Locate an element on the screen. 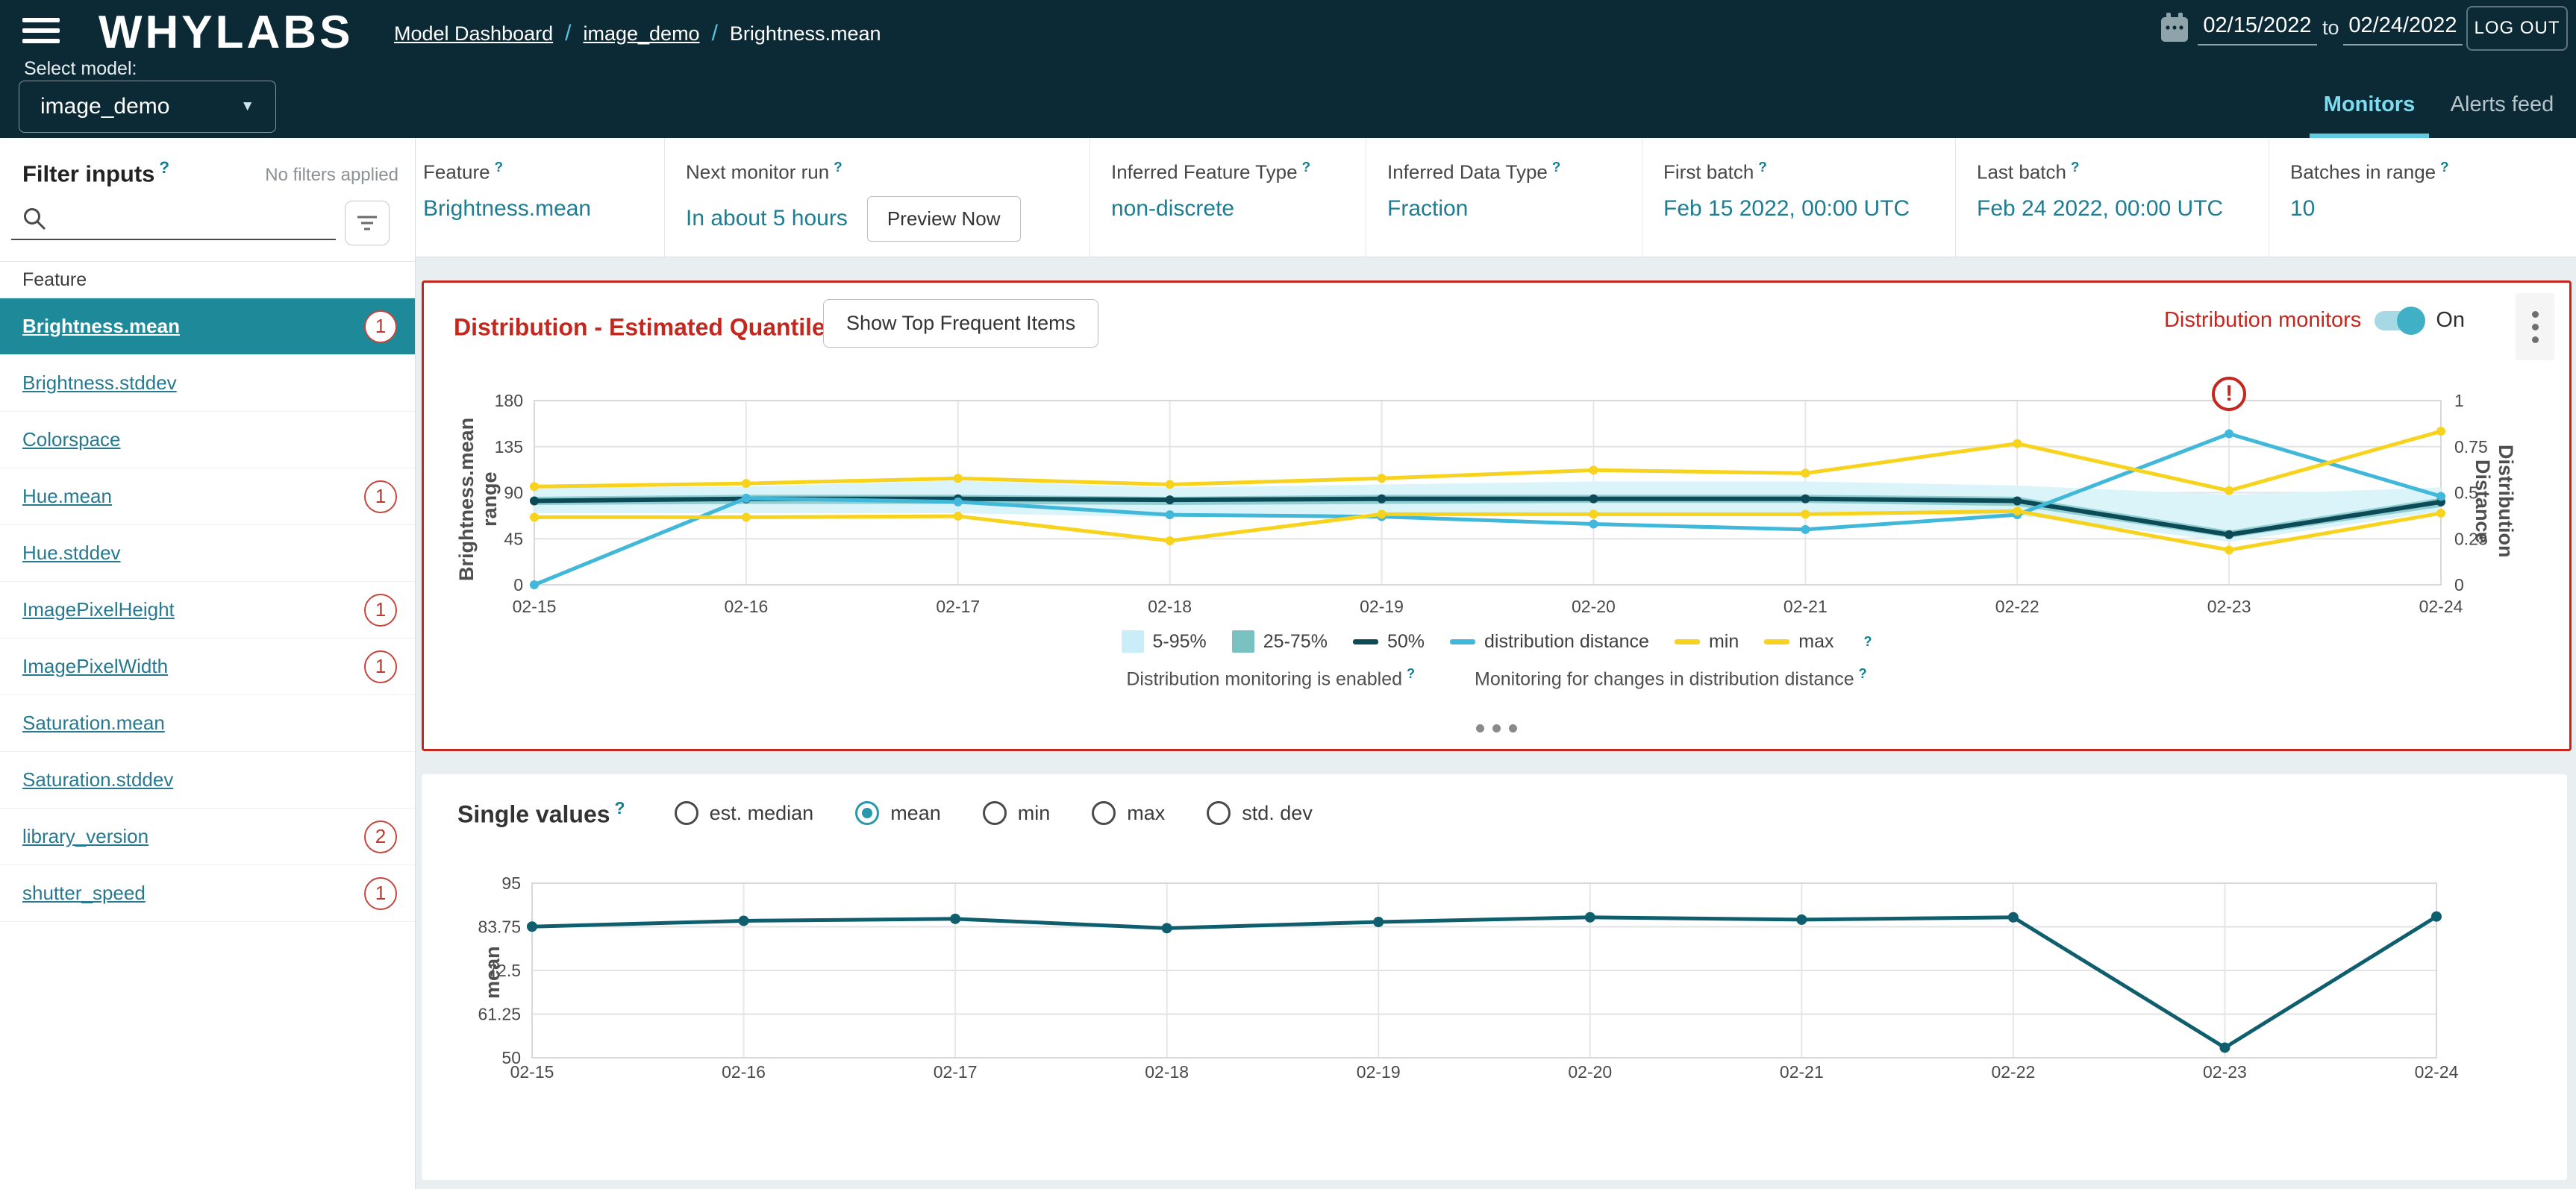 The height and width of the screenshot is (1189, 2576). feature-link: Brightness.stddev is located at coordinates (99, 383).